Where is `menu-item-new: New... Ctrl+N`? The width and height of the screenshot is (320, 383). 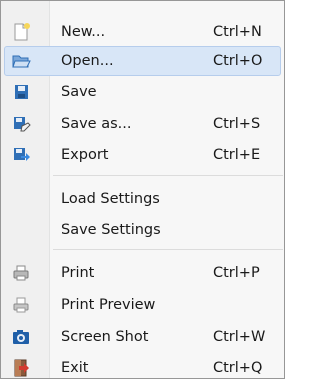 menu-item-new: New... Ctrl+N is located at coordinates (142, 32).